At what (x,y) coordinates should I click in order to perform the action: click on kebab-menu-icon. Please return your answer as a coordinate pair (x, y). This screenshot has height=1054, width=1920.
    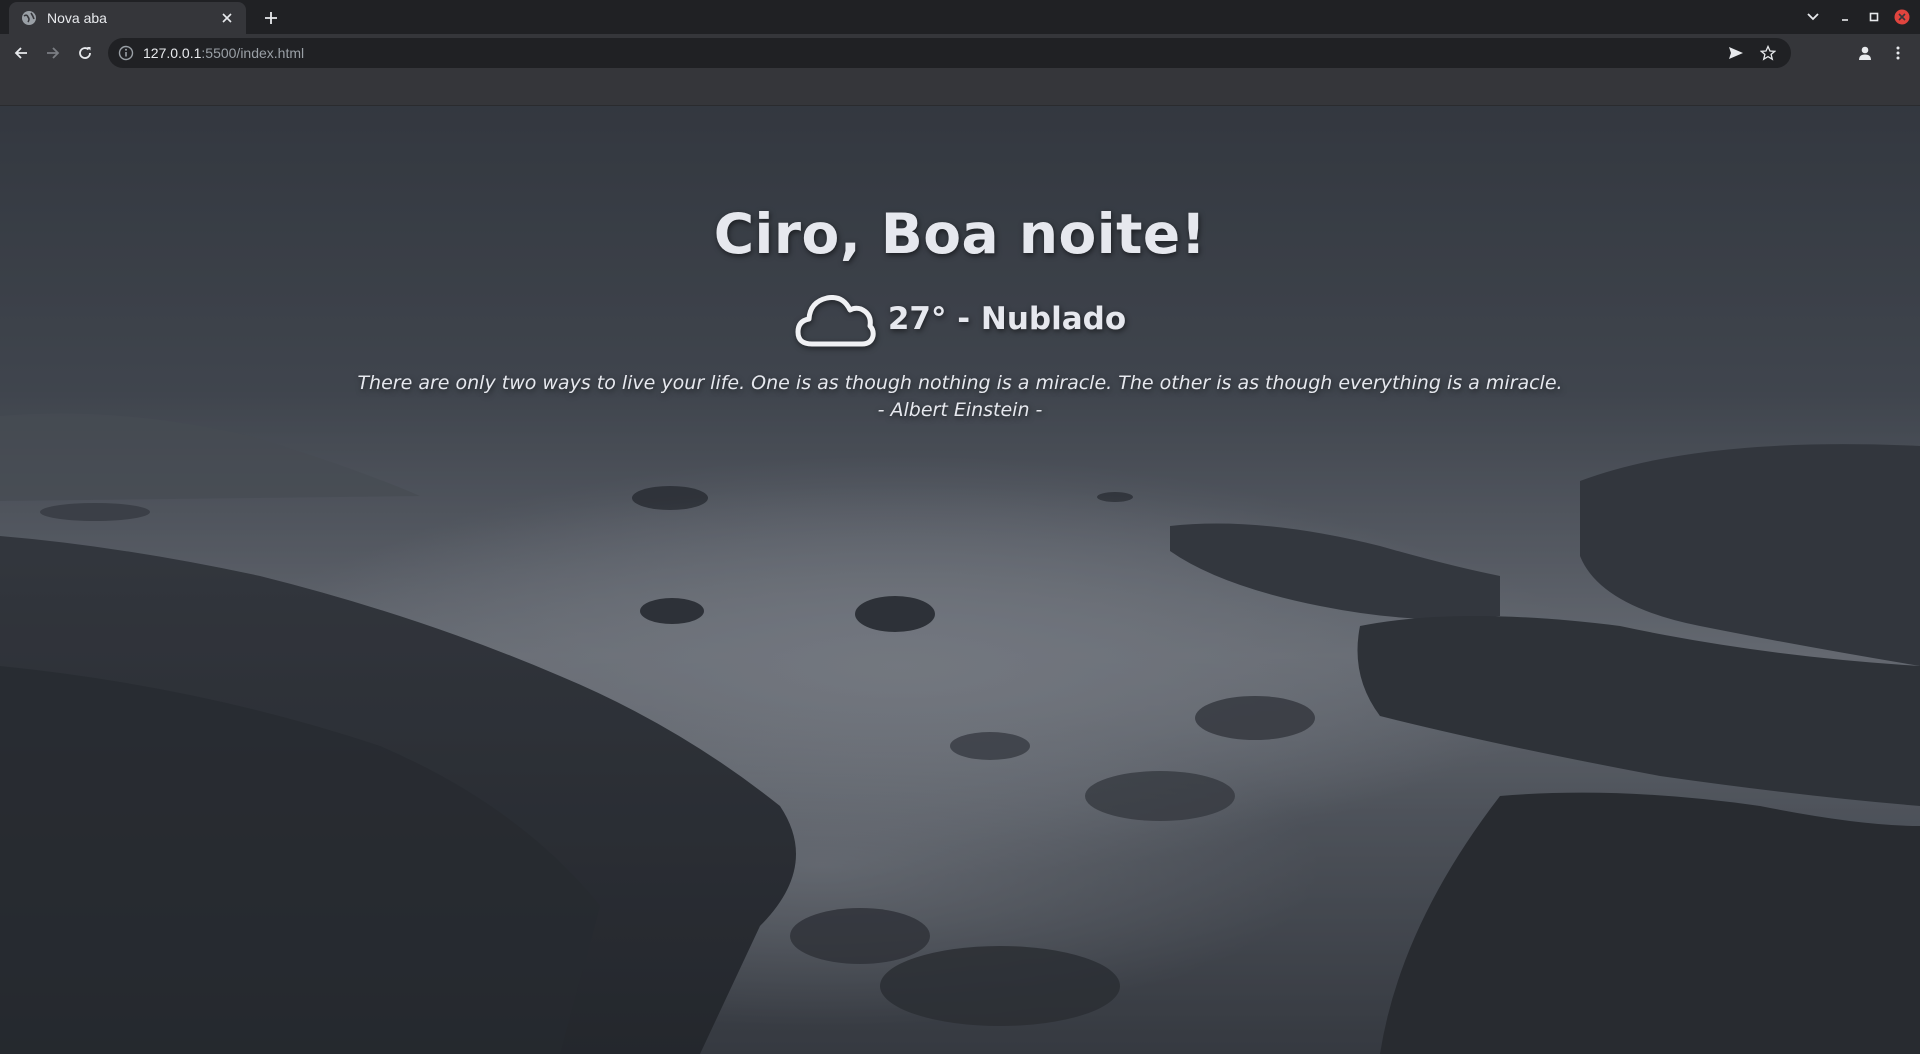
    Looking at the image, I should click on (1898, 53).